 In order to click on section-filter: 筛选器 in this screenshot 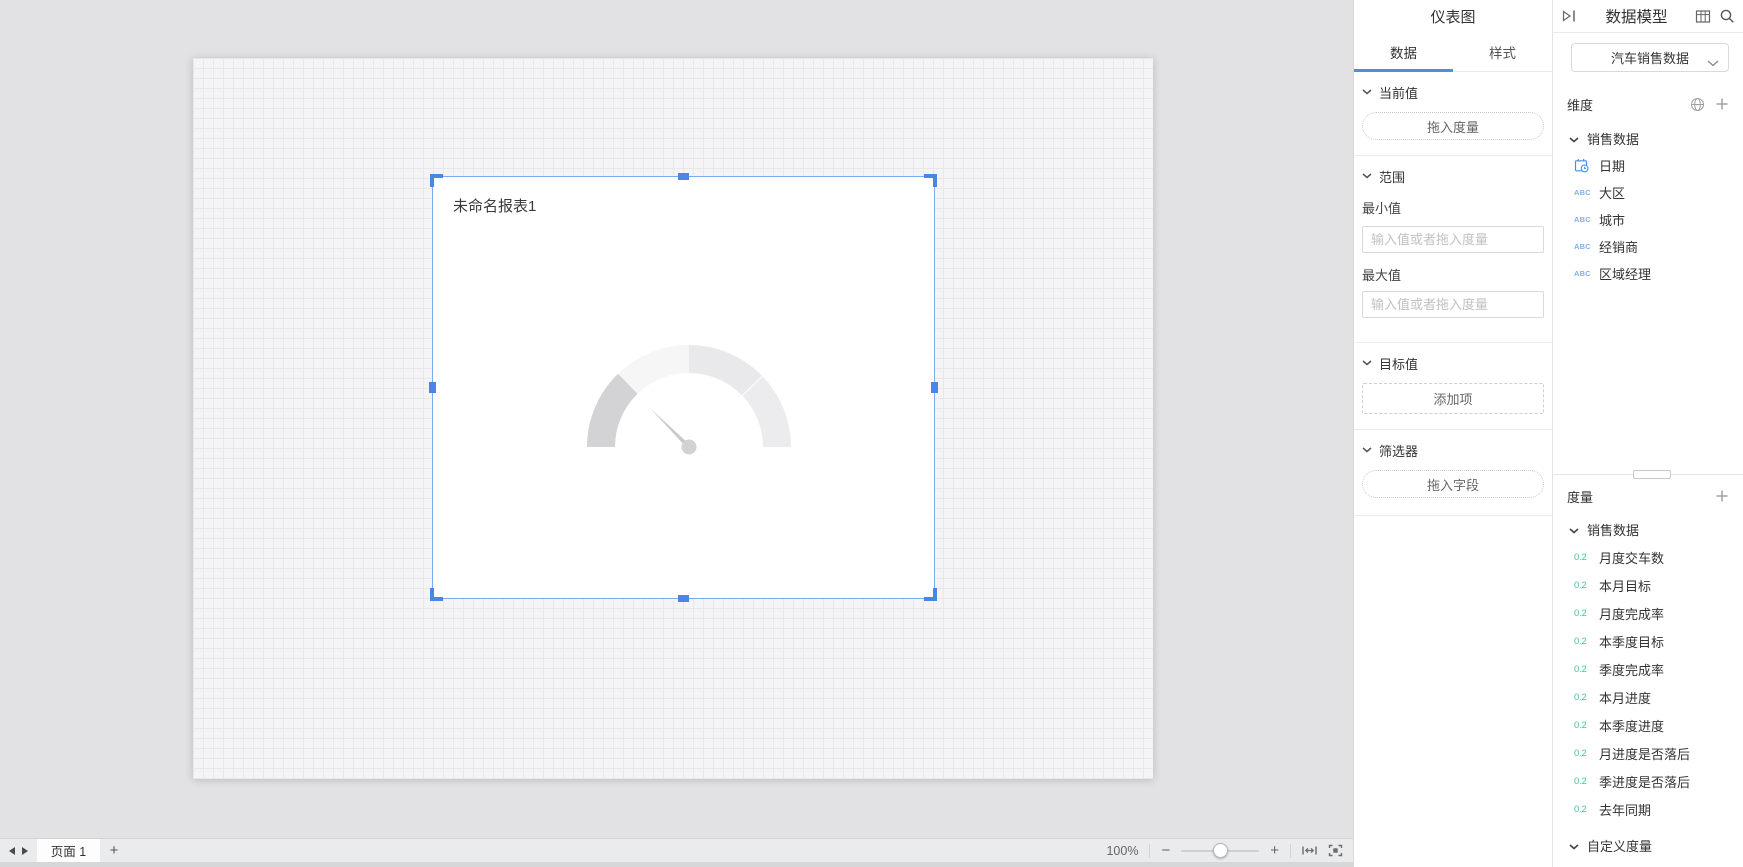, I will do `click(1453, 450)`.